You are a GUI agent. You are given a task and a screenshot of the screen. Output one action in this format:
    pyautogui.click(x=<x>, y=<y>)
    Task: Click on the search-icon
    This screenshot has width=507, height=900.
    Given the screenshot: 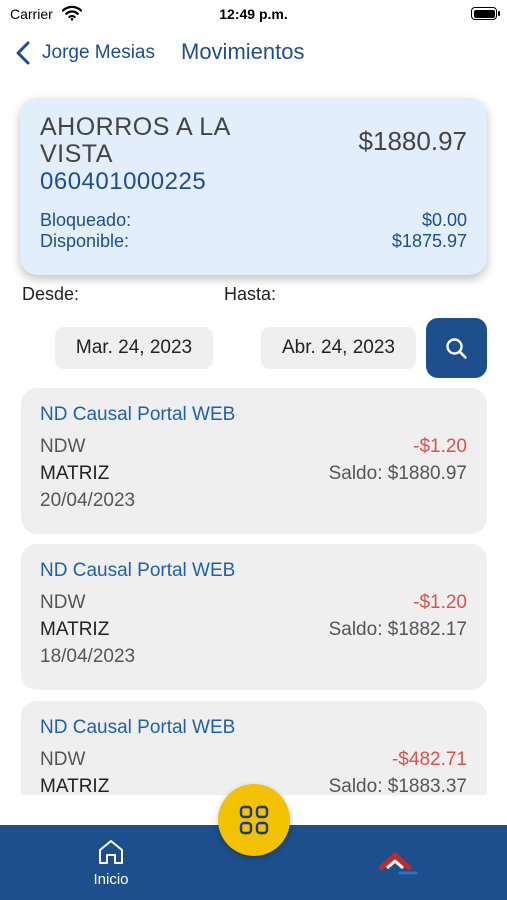 What is the action you would take?
    pyautogui.click(x=456, y=348)
    